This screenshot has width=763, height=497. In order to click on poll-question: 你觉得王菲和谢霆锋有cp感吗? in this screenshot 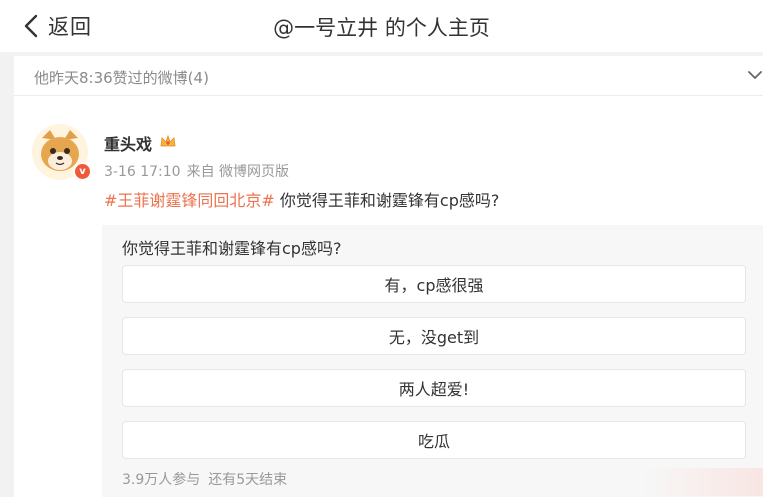, I will do `click(232, 248)`.